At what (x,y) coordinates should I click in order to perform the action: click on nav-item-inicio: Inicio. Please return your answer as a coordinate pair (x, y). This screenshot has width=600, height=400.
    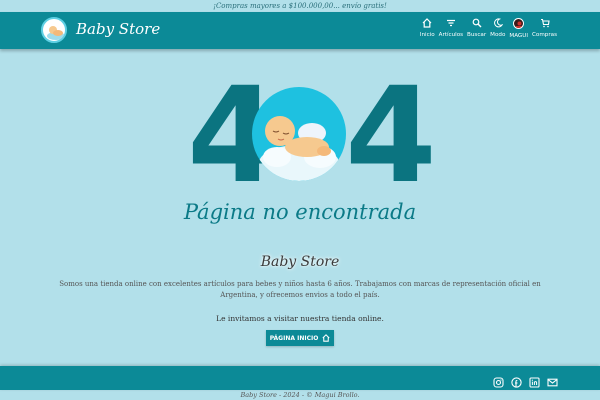
    Looking at the image, I should click on (427, 28).